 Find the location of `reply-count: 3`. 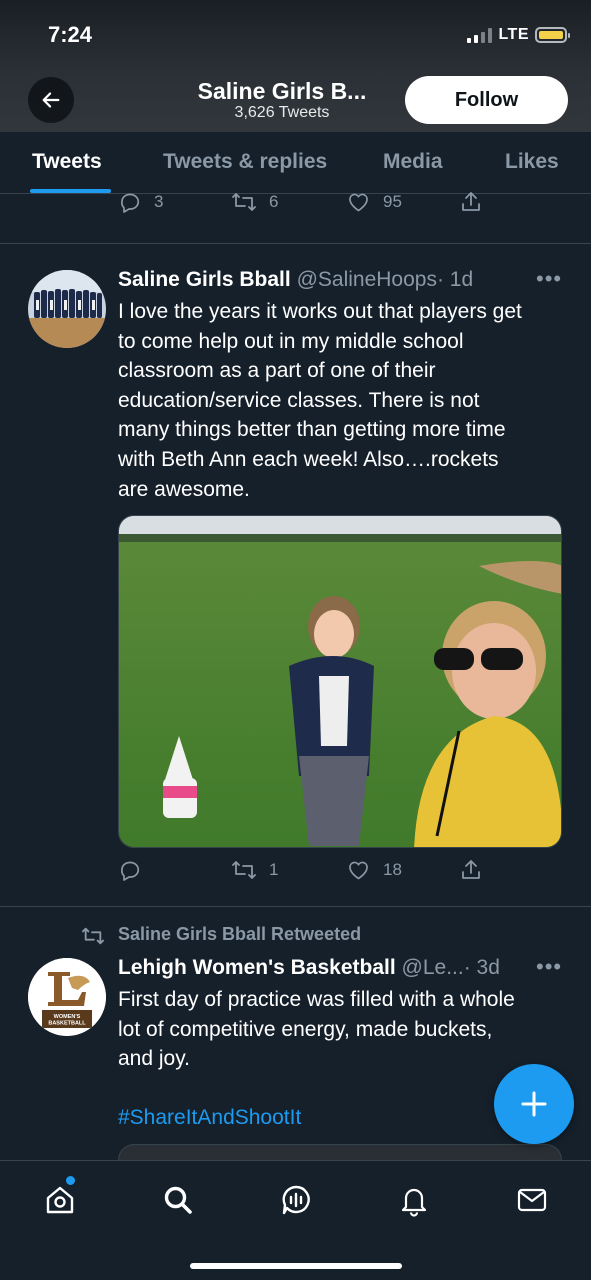

reply-count: 3 is located at coordinates (159, 201).